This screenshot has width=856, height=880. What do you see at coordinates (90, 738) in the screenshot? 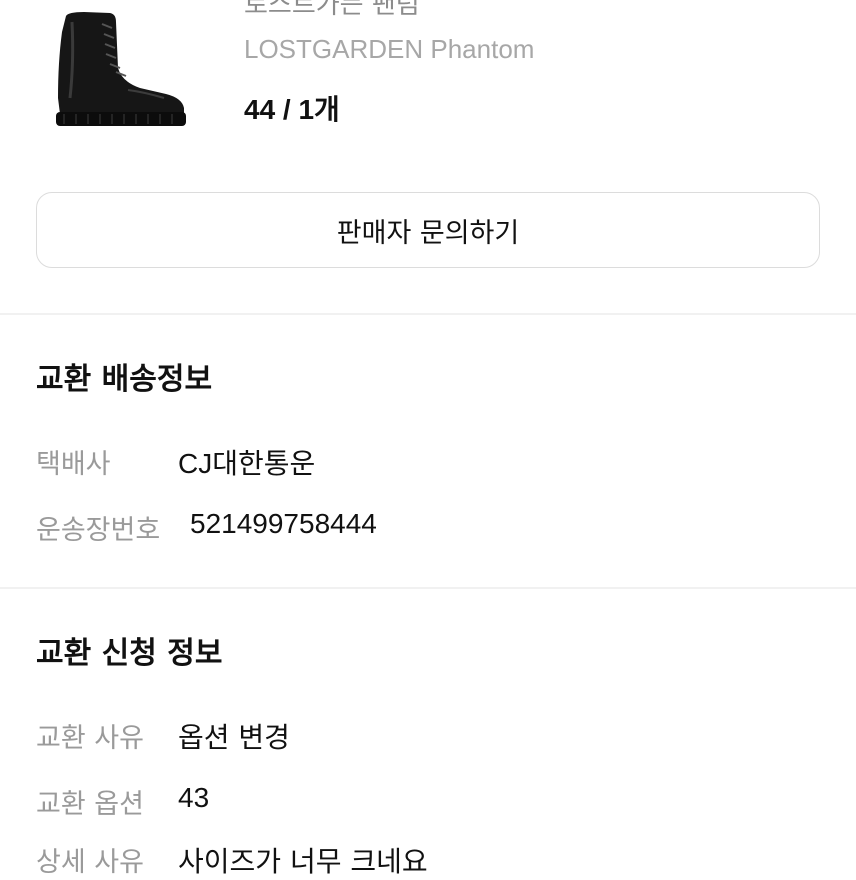
I see `exchange-reason-label: 교환 사유` at bounding box center [90, 738].